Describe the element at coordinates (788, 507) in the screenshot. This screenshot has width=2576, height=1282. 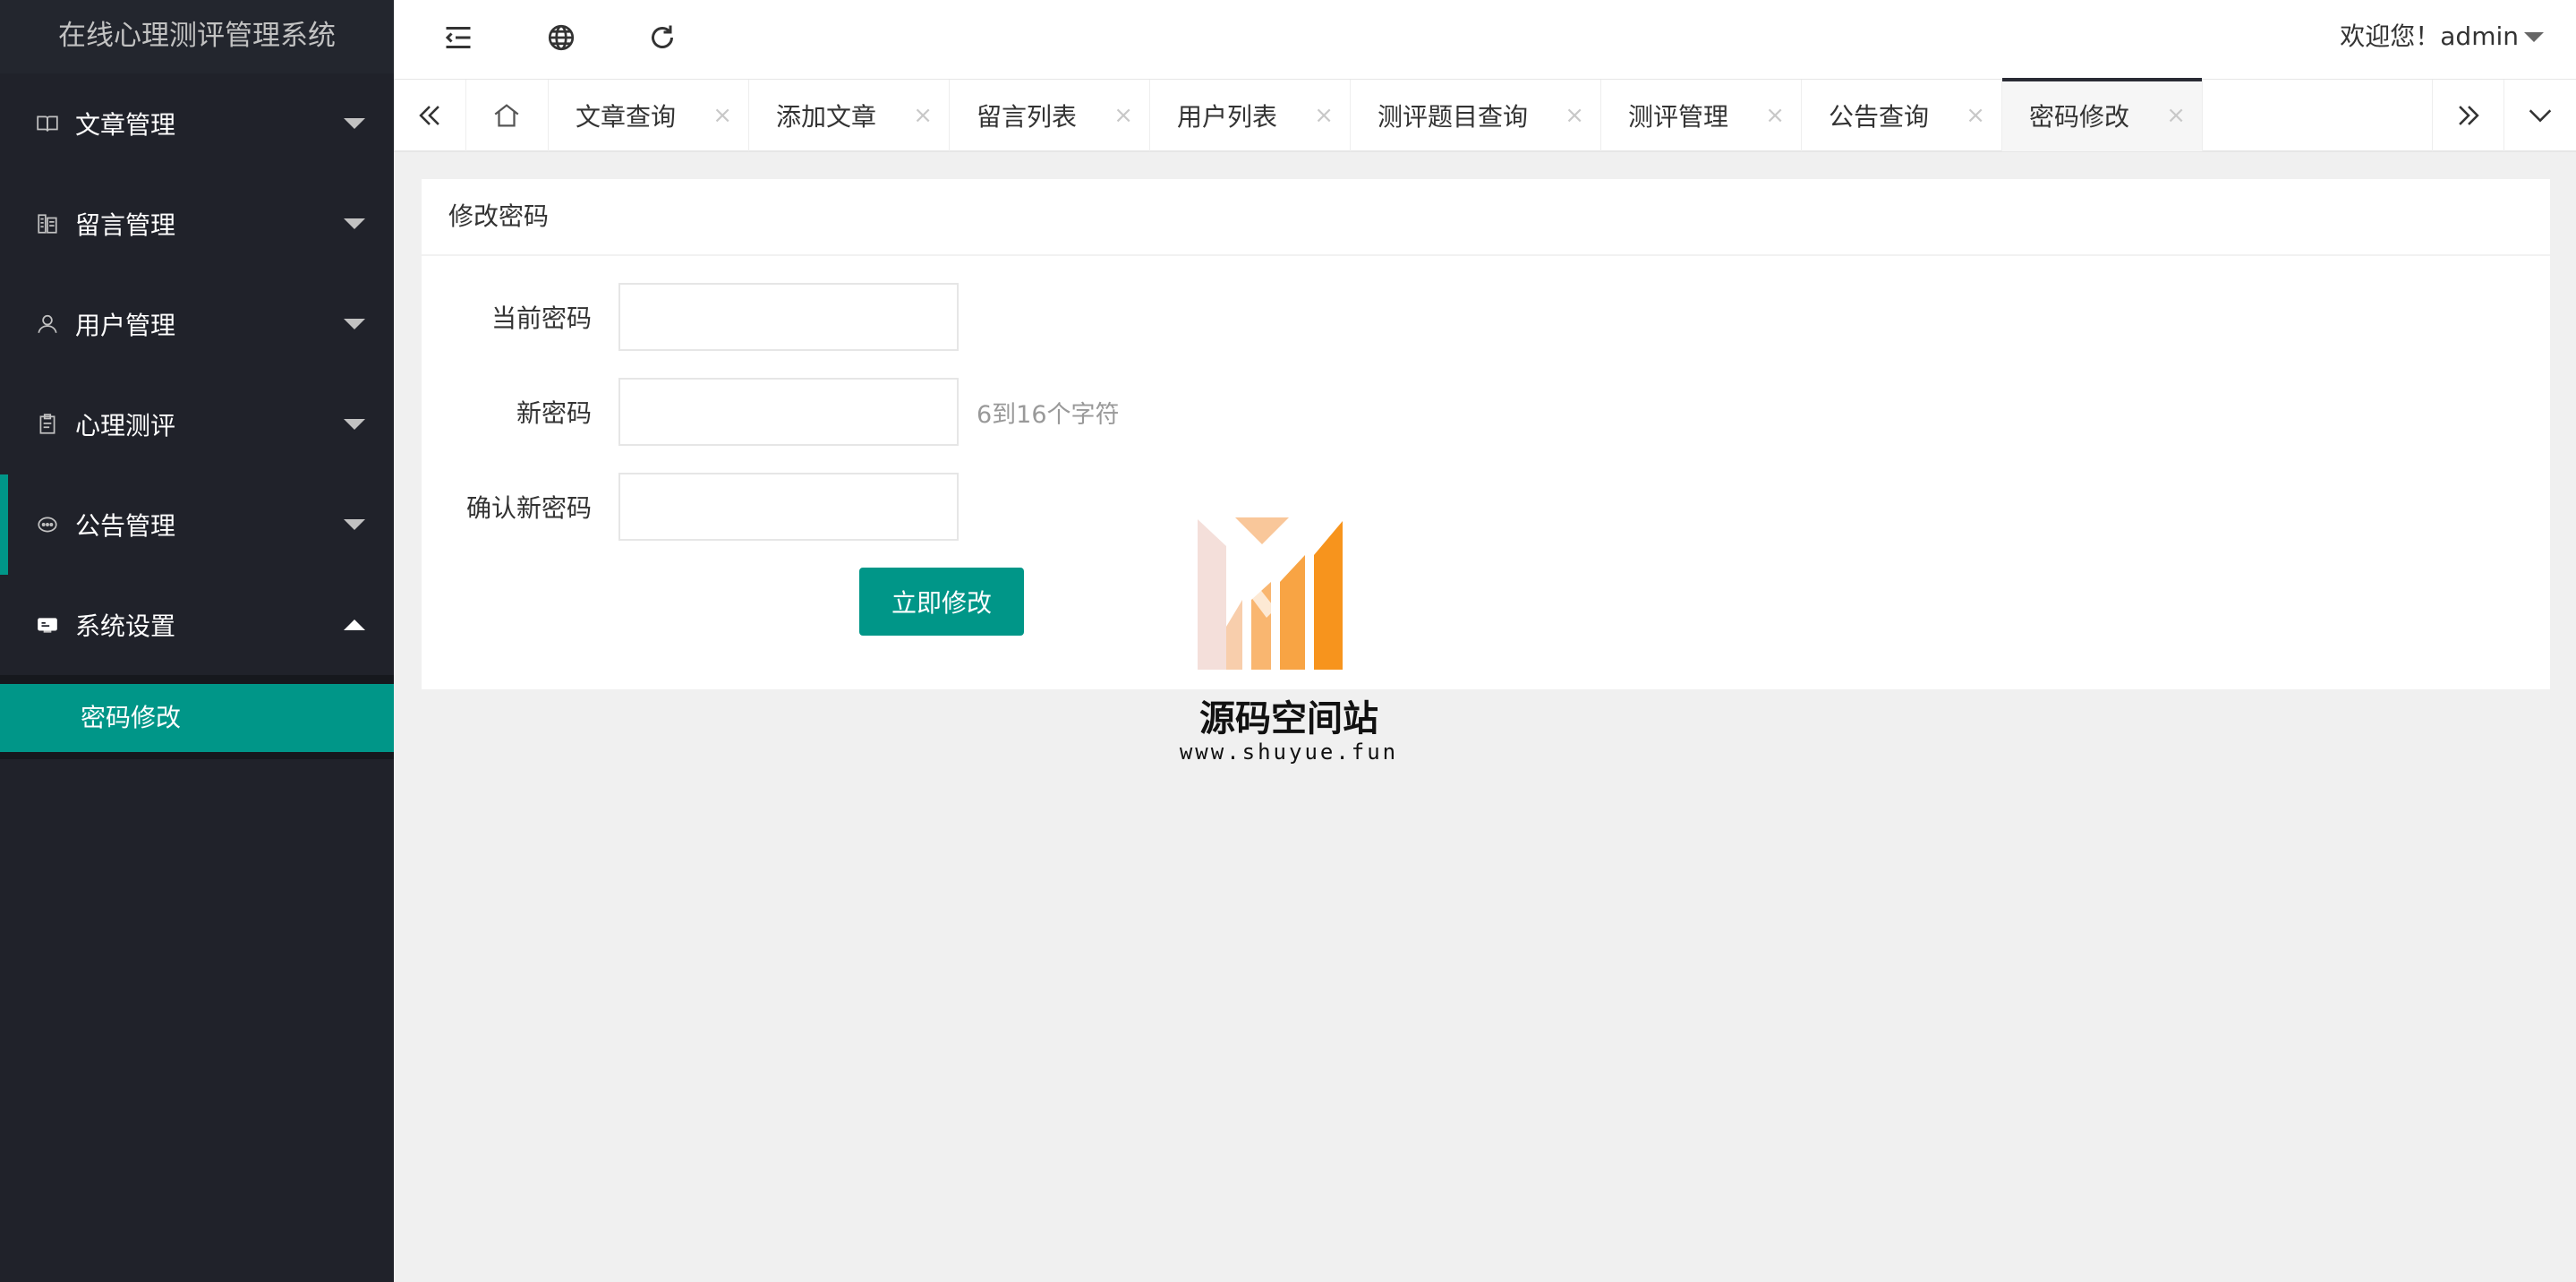
I see `confirm-password-input` at that location.